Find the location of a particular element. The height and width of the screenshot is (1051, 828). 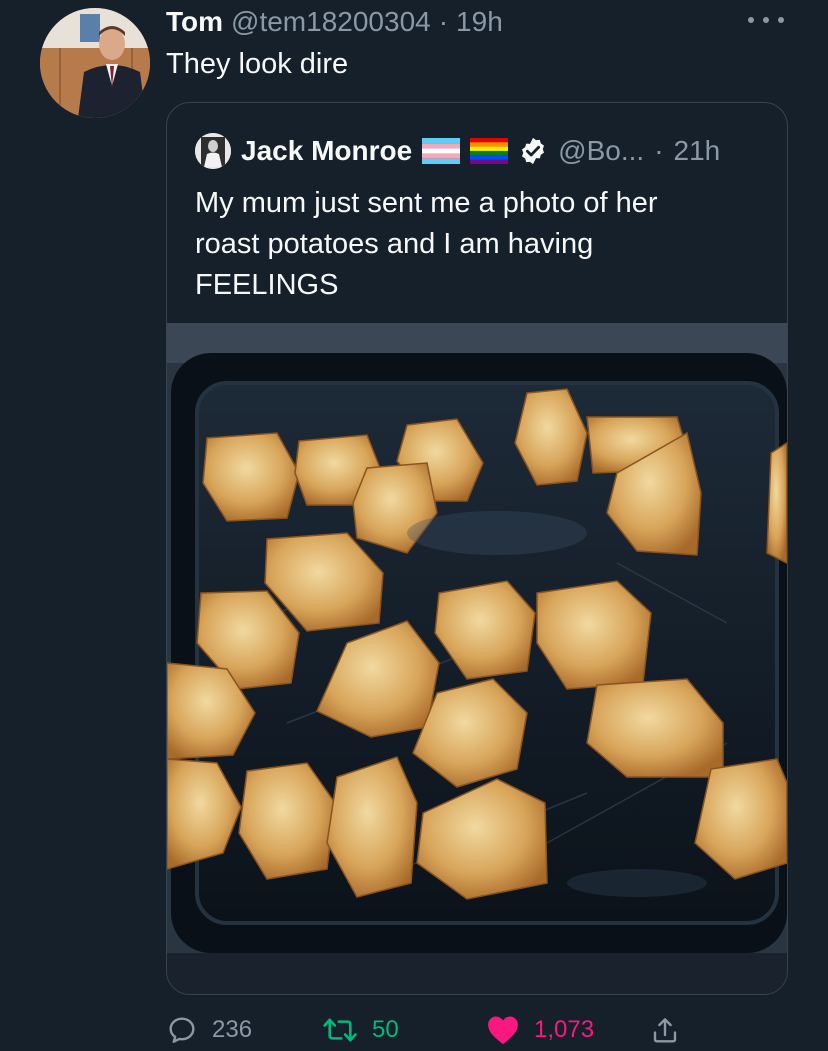

share-button is located at coordinates (665, 1030).